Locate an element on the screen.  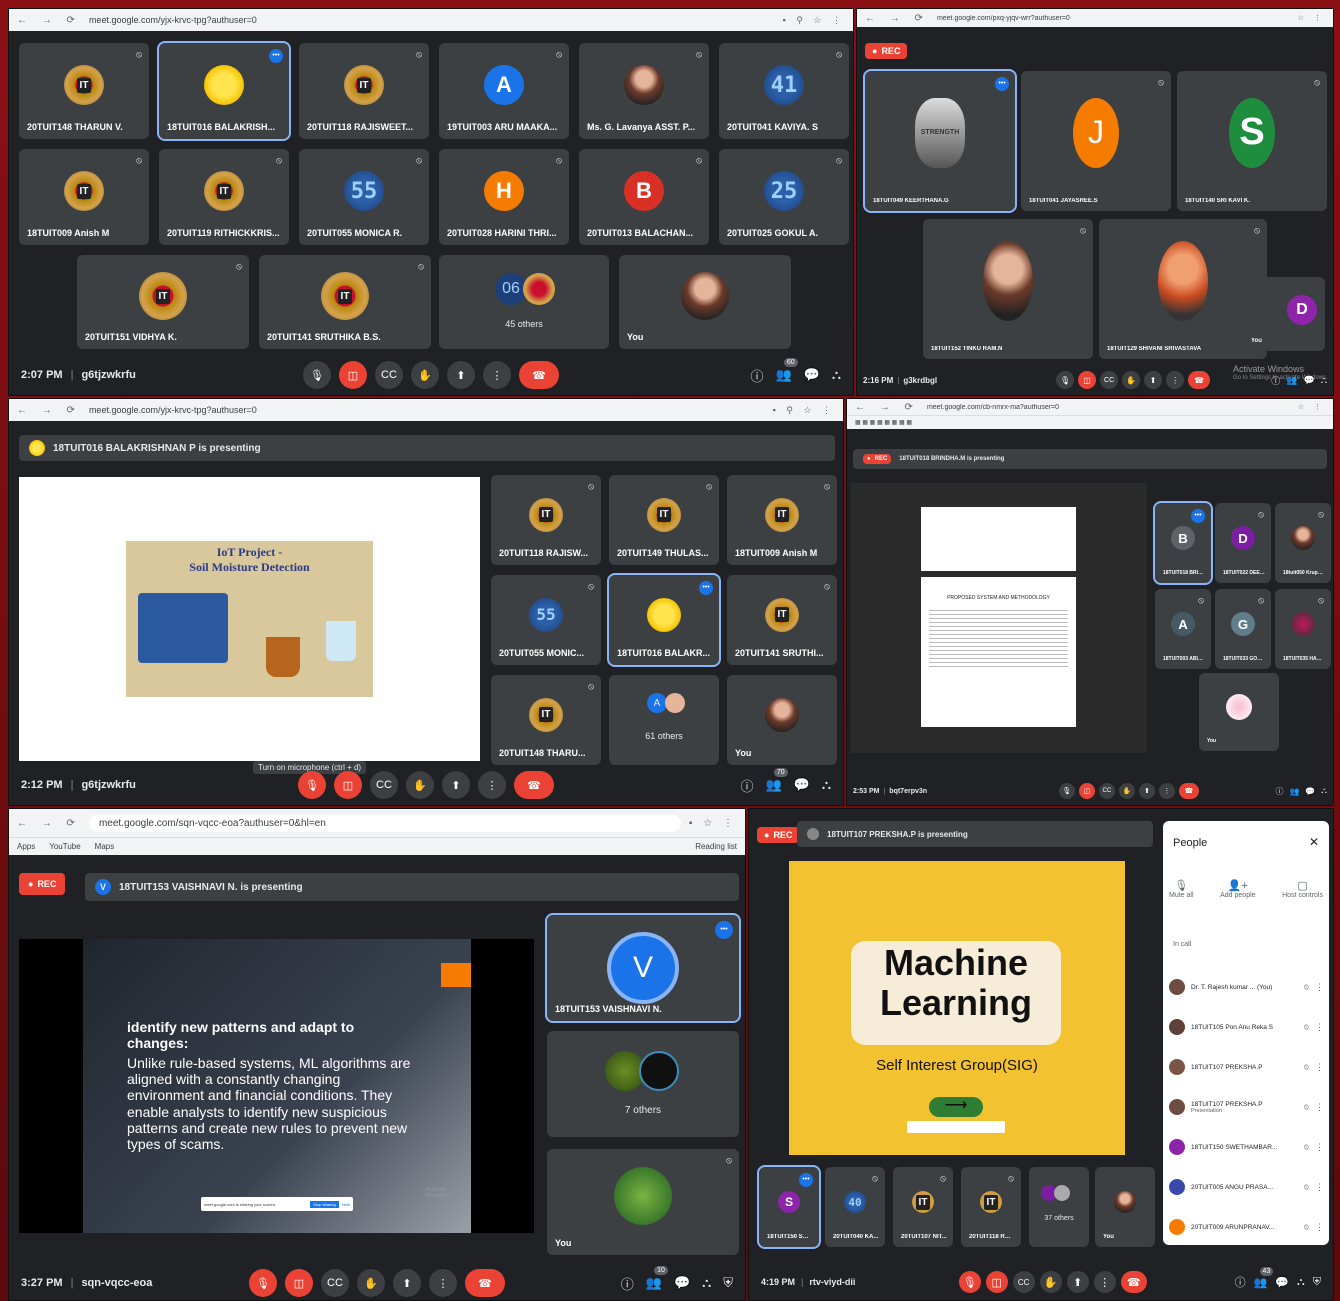
others-tile: 7 others is located at coordinates (643, 1084).